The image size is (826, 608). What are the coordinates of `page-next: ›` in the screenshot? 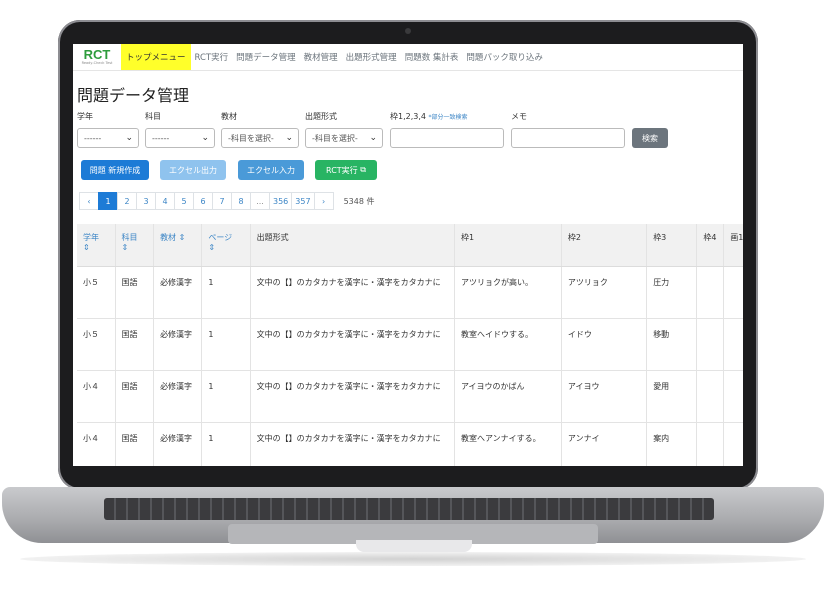 It's located at (323, 201).